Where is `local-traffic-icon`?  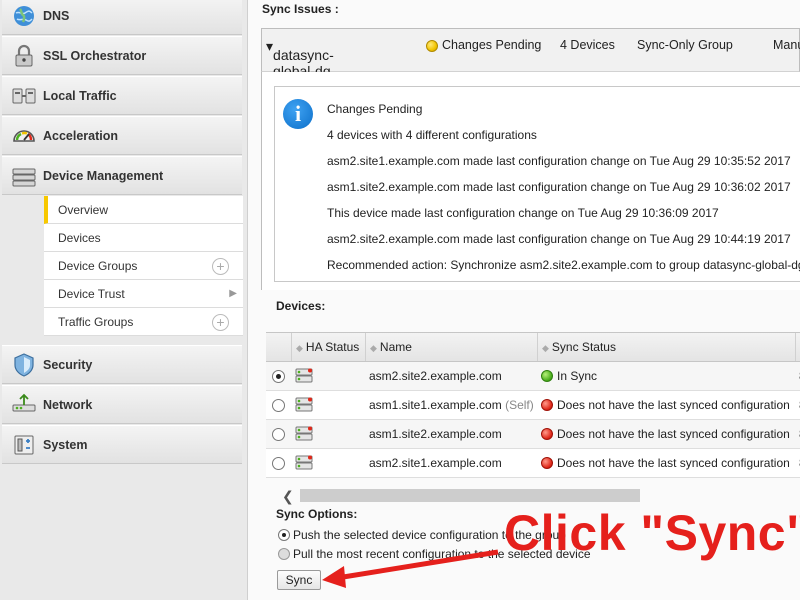 local-traffic-icon is located at coordinates (24, 96).